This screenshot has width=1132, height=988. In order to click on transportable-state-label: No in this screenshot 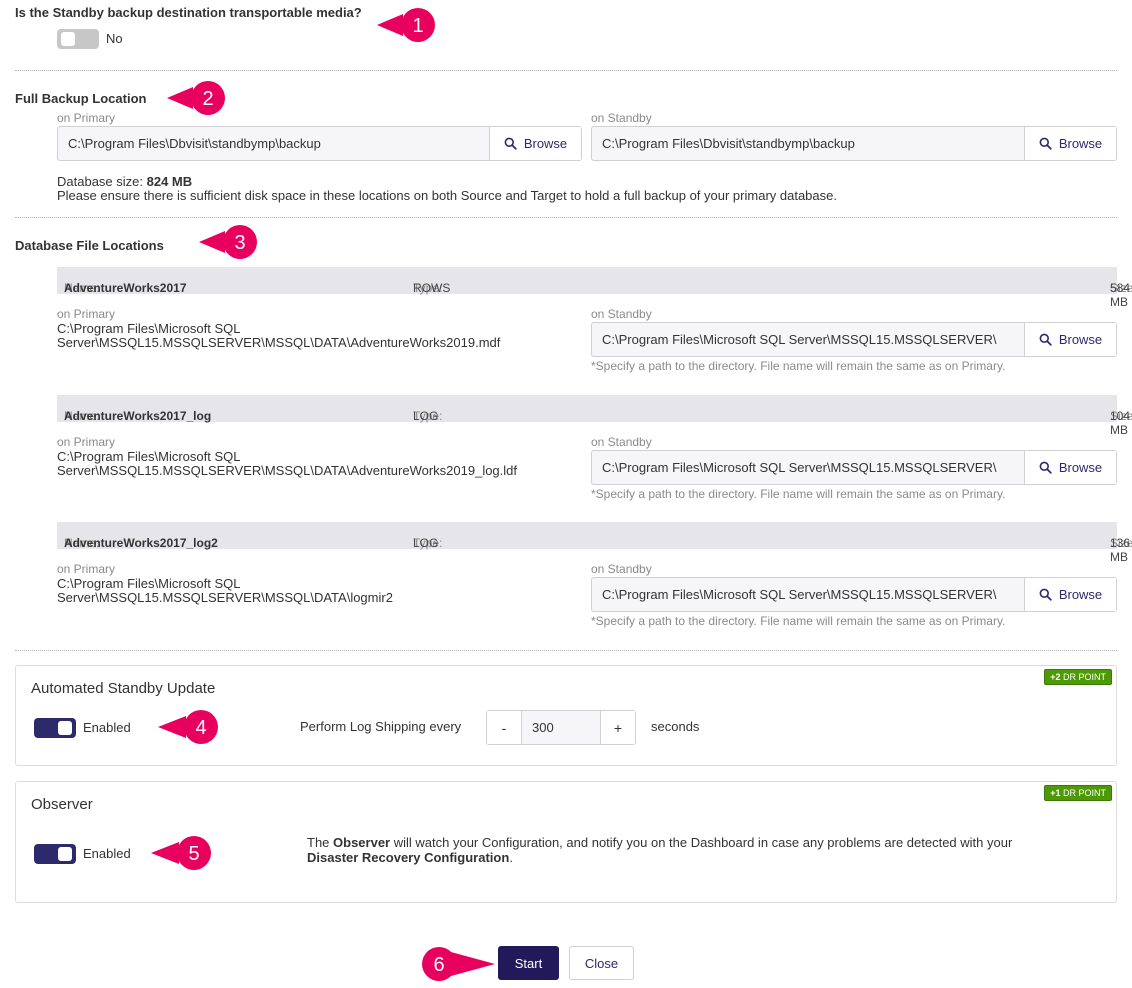, I will do `click(114, 38)`.